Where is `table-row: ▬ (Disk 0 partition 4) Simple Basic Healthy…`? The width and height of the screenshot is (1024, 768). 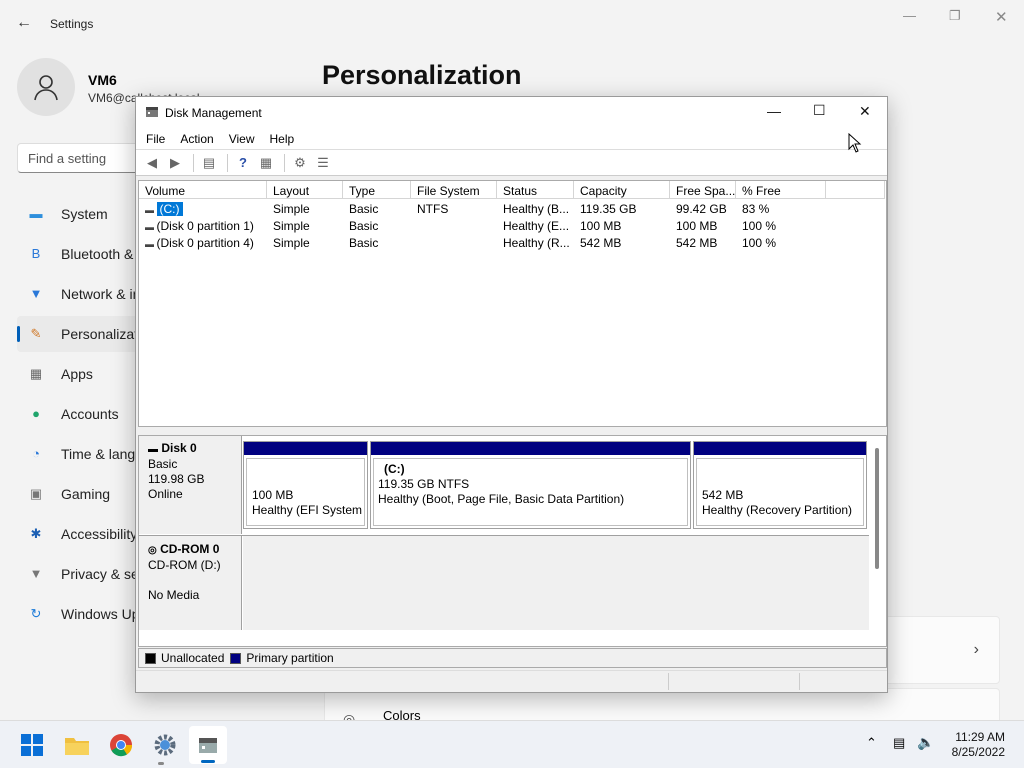 table-row: ▬ (Disk 0 partition 4) Simple Basic Healthy… is located at coordinates (512, 242).